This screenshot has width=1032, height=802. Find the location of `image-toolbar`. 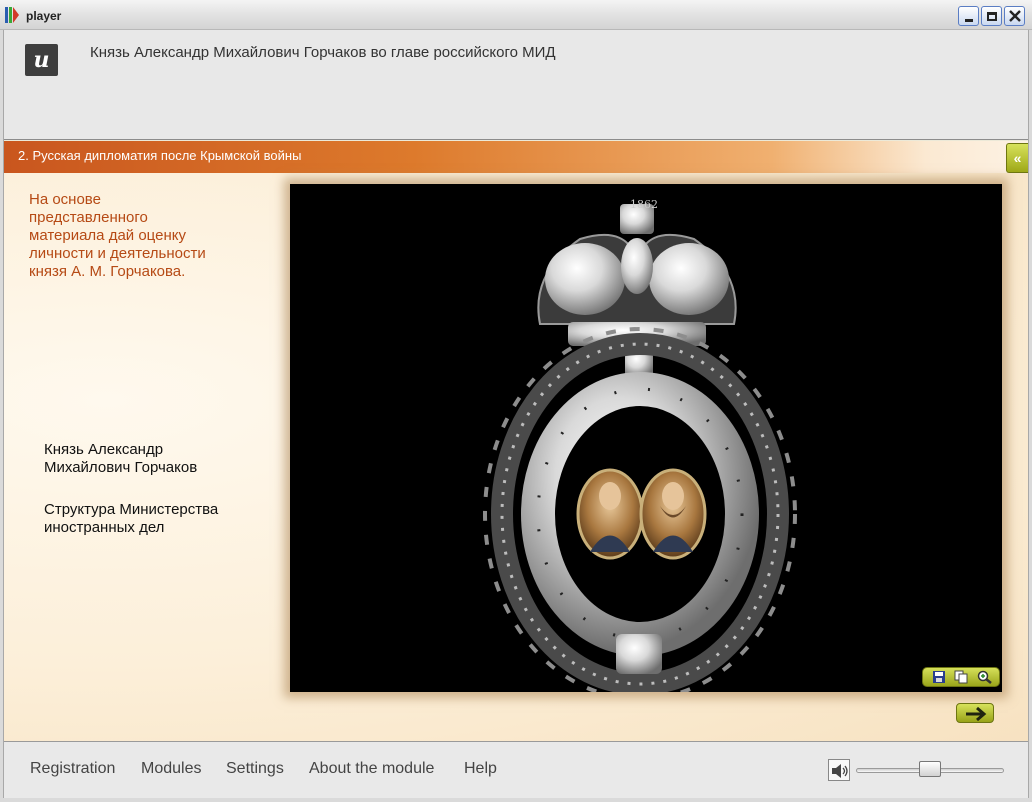

image-toolbar is located at coordinates (961, 677).